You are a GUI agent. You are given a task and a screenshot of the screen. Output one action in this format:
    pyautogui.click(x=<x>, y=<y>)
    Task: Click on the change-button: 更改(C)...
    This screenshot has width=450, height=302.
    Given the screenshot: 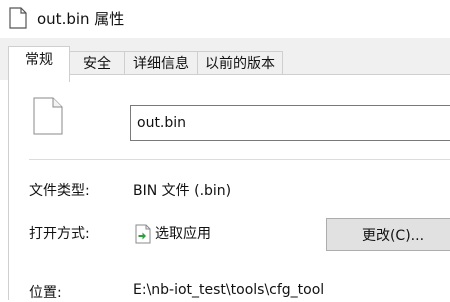 What is the action you would take?
    pyautogui.click(x=388, y=234)
    